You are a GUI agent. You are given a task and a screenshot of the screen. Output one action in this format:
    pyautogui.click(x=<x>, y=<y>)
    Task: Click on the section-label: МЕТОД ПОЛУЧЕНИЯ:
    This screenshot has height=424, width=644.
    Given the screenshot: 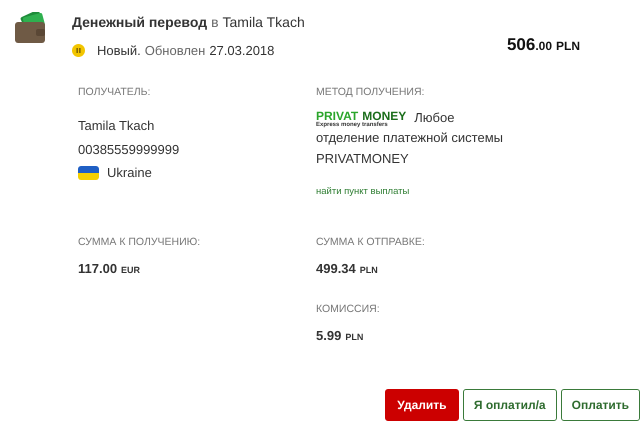 What is the action you would take?
    pyautogui.click(x=371, y=92)
    